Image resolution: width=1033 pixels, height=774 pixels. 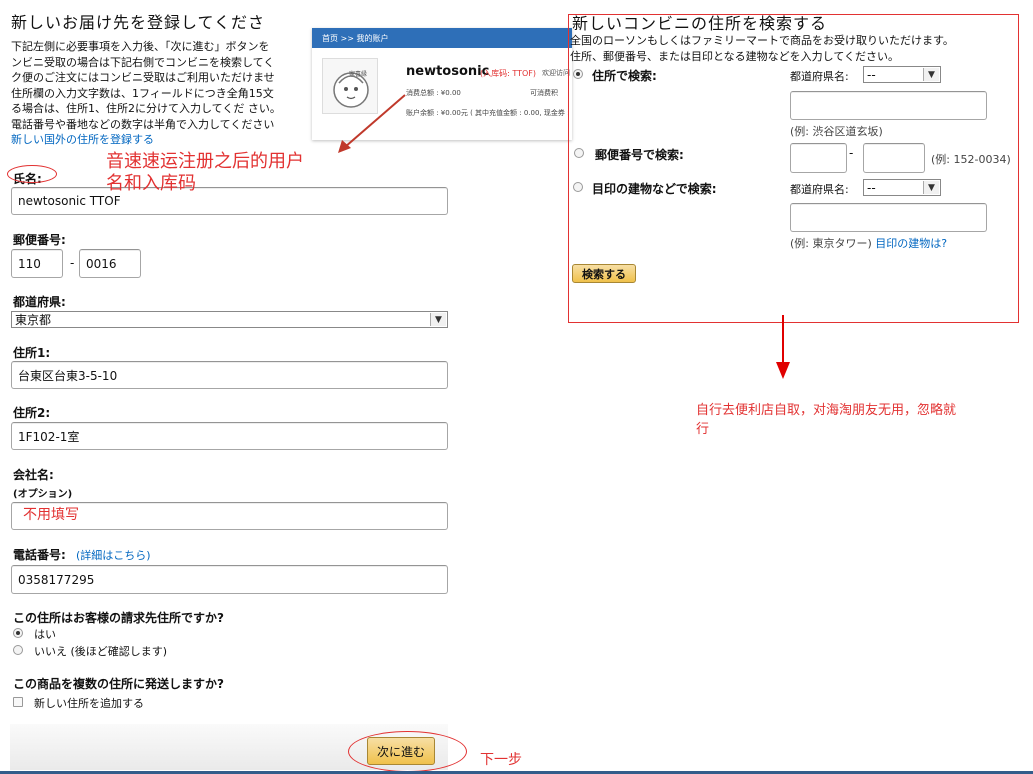 What do you see at coordinates (902, 187) in the screenshot?
I see `landmark-pref-select: -- ▼` at bounding box center [902, 187].